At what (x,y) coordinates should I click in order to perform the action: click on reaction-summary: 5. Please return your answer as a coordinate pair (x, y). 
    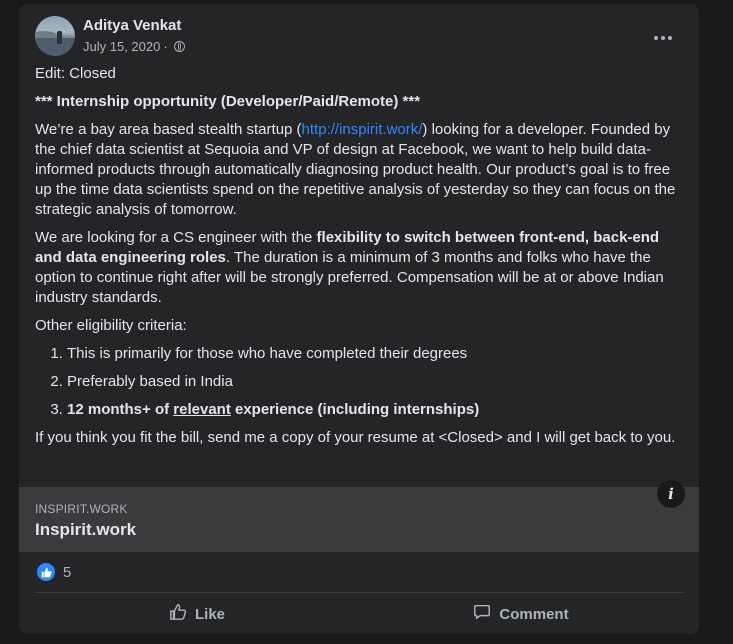
    Looking at the image, I should click on (54, 572).